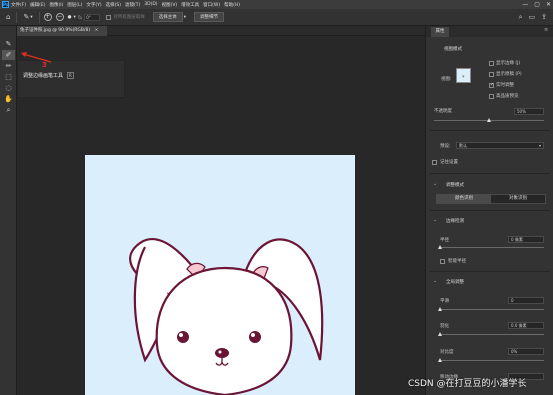 Image resolution: width=553 pixels, height=395 pixels. I want to click on window-controls: — ▢ ✕, so click(536, 4).